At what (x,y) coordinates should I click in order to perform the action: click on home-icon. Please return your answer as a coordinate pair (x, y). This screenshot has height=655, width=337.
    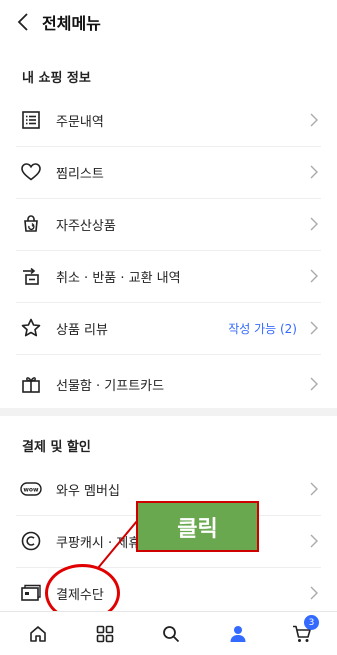
    Looking at the image, I should click on (38, 634).